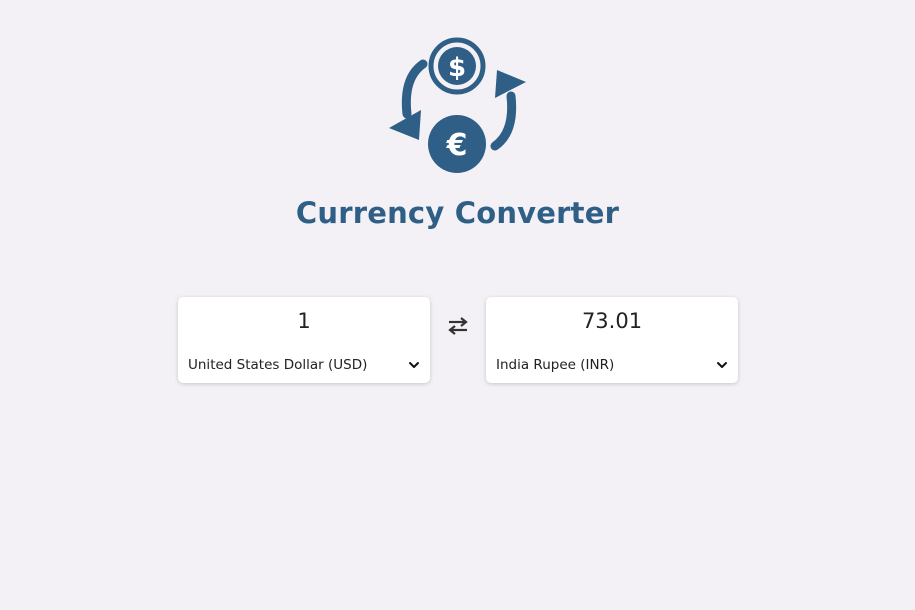  I want to click on swap-arrows-icon, so click(458, 326).